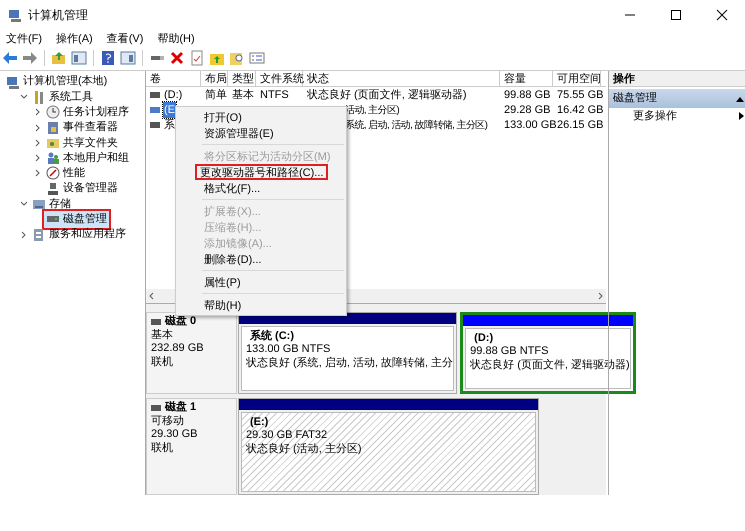  I want to click on delete-icon, so click(177, 58).